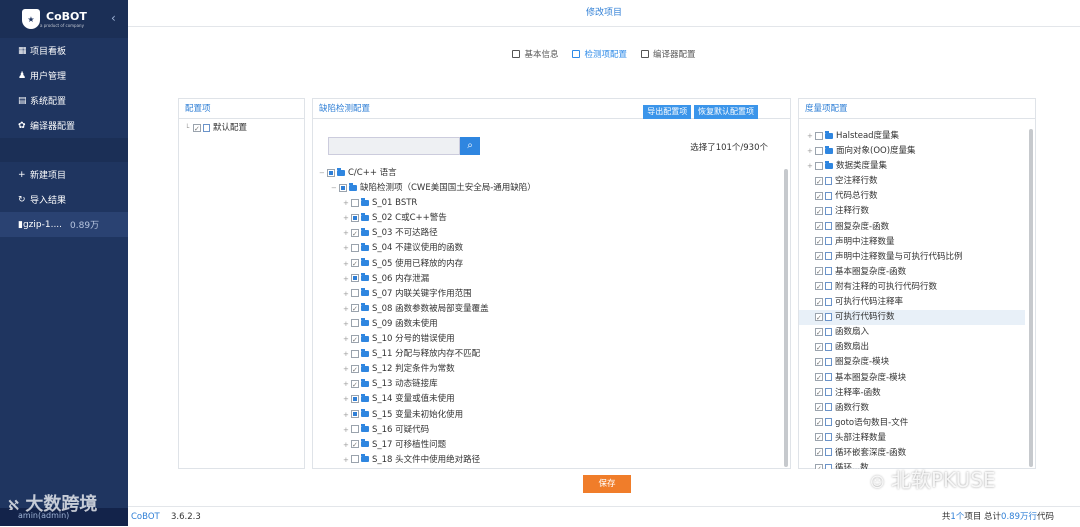 The width and height of the screenshot is (1080, 527). I want to click on tab-0: 基本信息, so click(535, 54).